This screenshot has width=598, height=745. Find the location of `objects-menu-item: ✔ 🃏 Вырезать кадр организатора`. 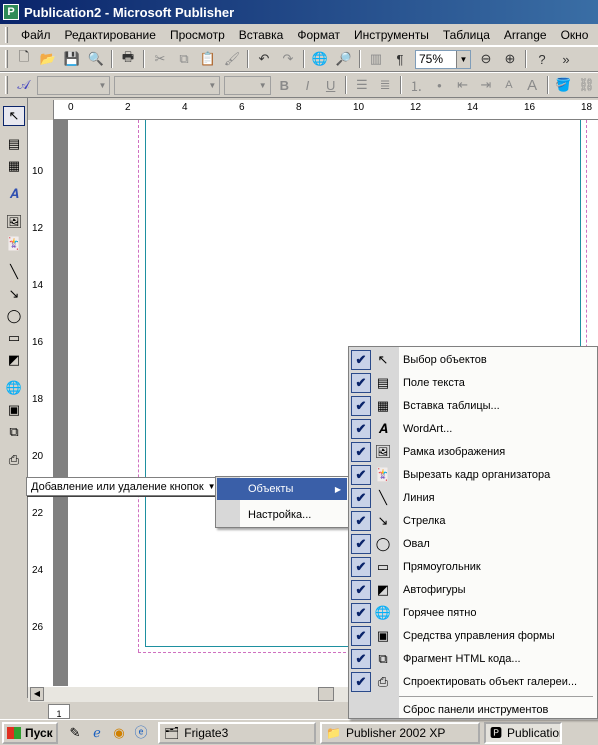

objects-menu-item: ✔ 🃏 Вырезать кадр организатора is located at coordinates (473, 474).